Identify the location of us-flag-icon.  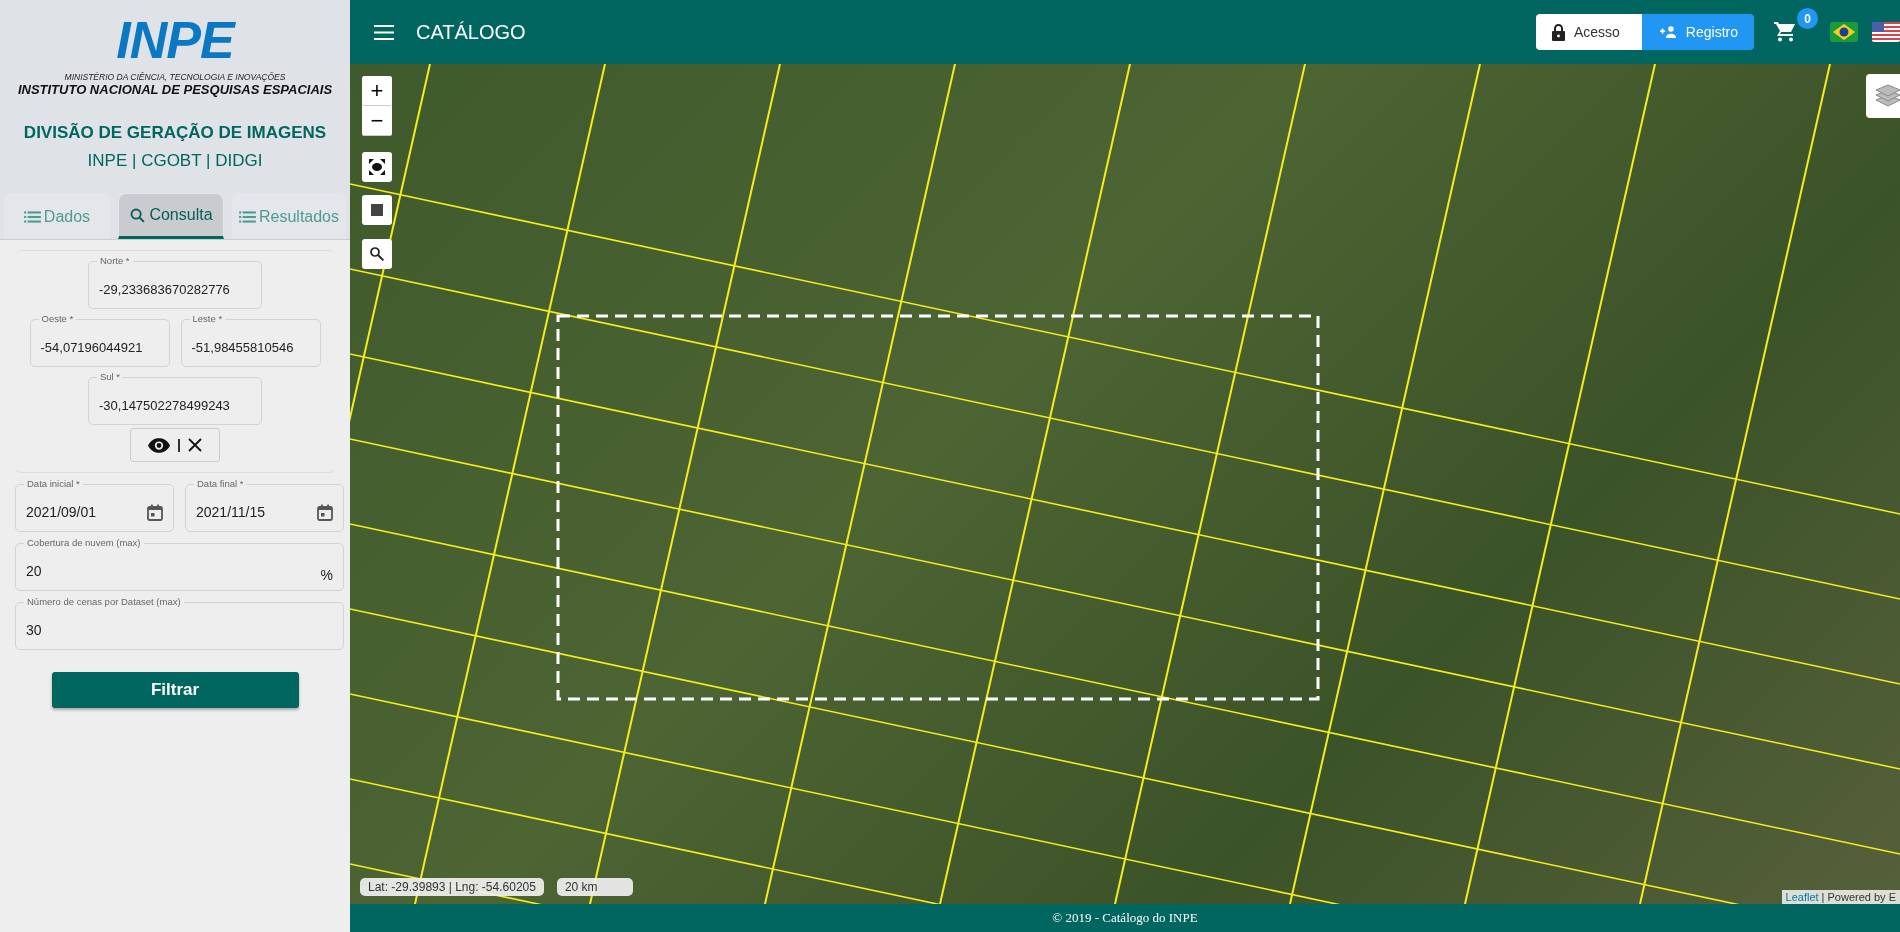
(1886, 32).